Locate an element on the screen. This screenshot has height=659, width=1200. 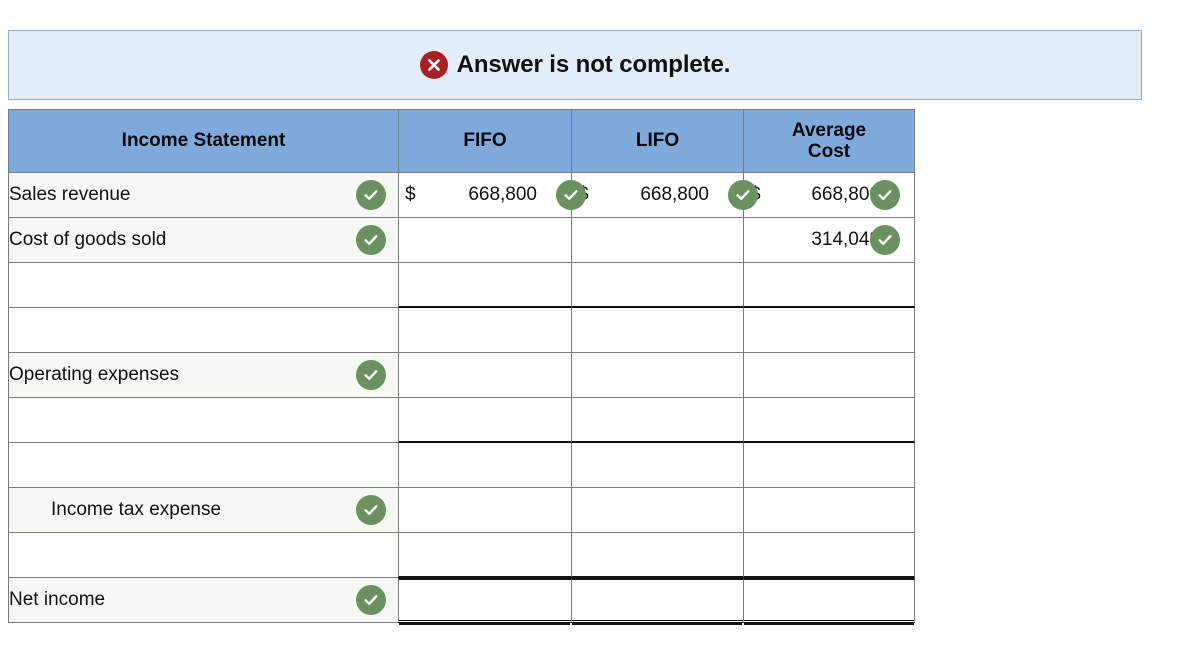
row-label-text: Cost of goods sold is located at coordinates (88, 239).